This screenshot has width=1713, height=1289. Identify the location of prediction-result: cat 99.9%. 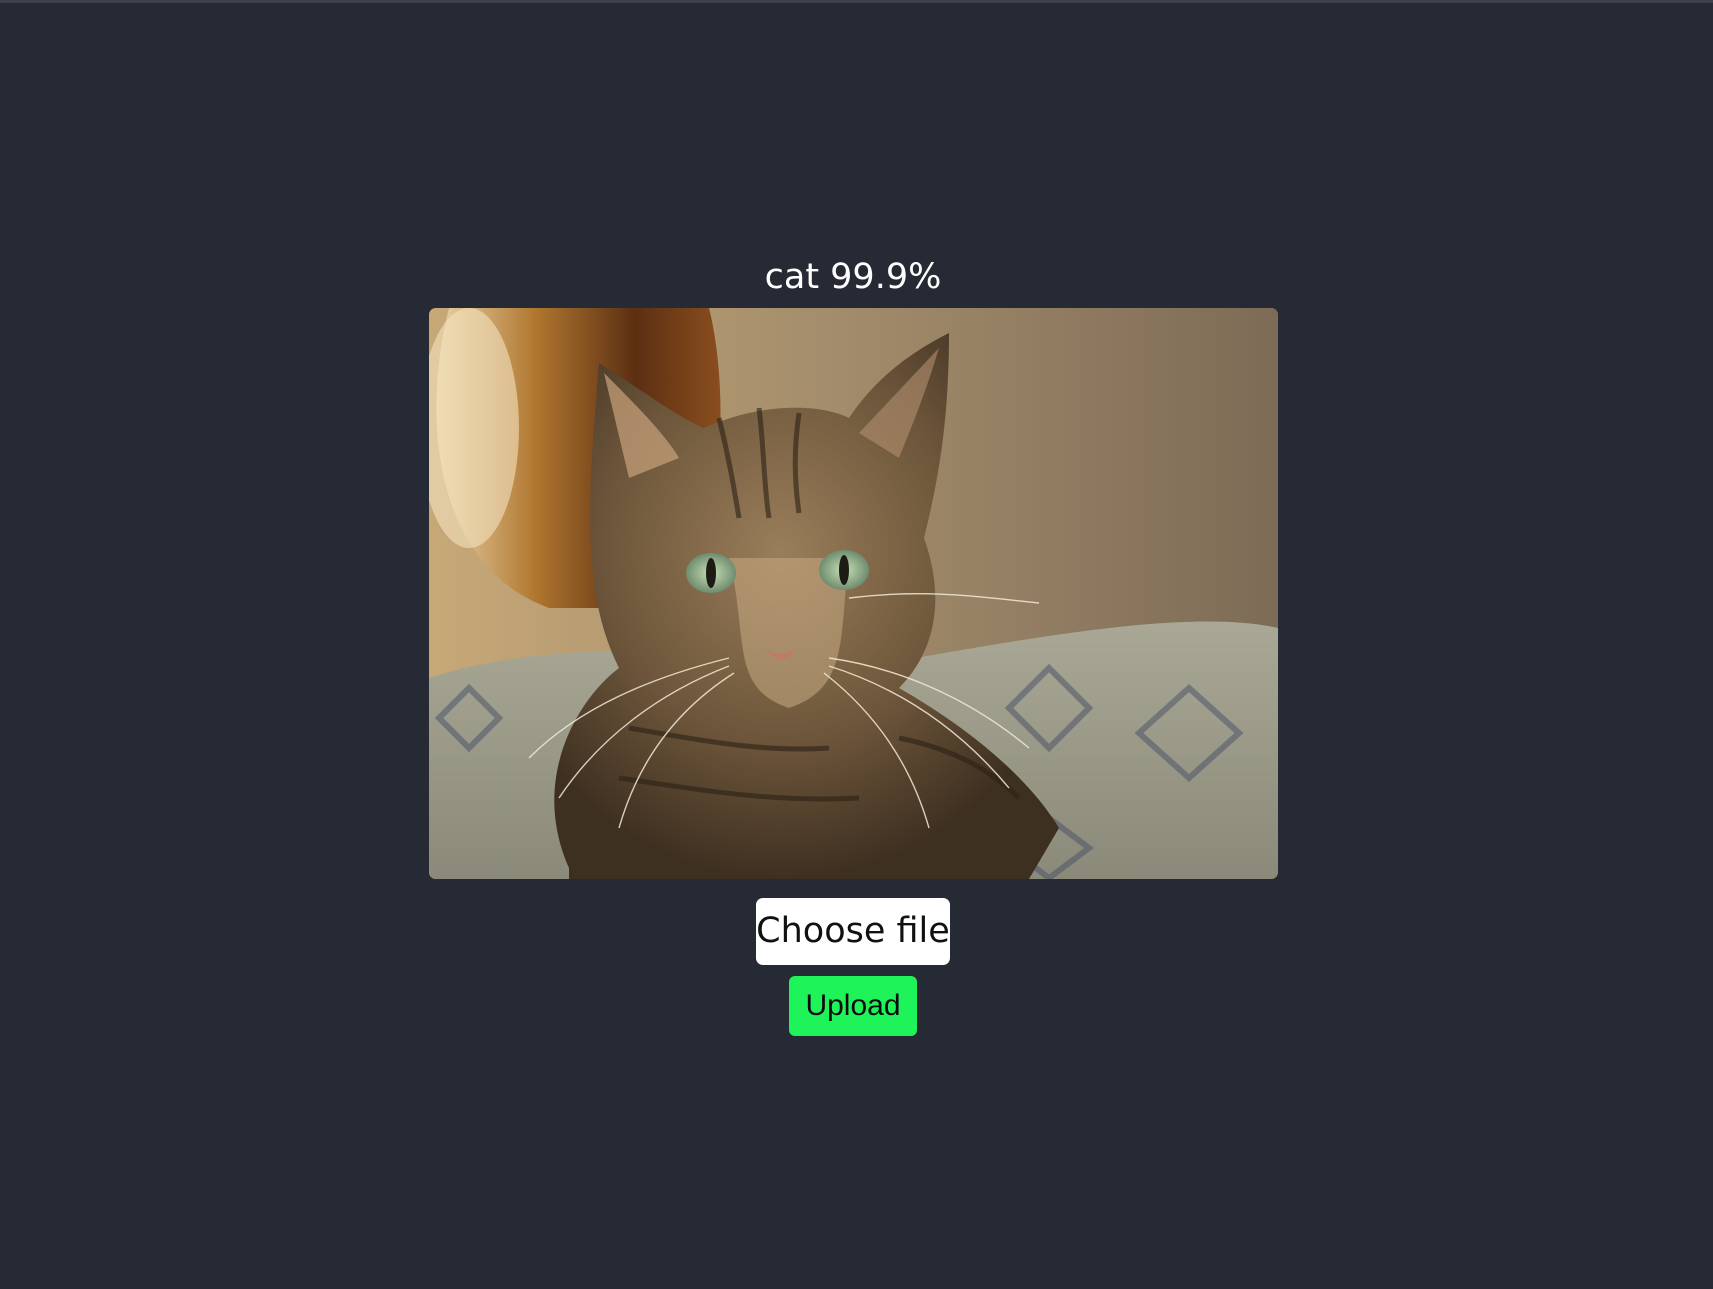
(853, 277).